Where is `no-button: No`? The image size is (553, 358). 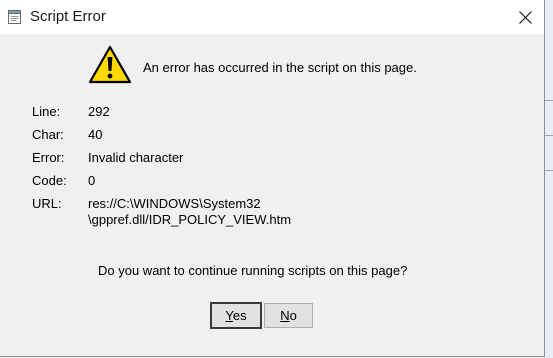
no-button: No is located at coordinates (288, 315).